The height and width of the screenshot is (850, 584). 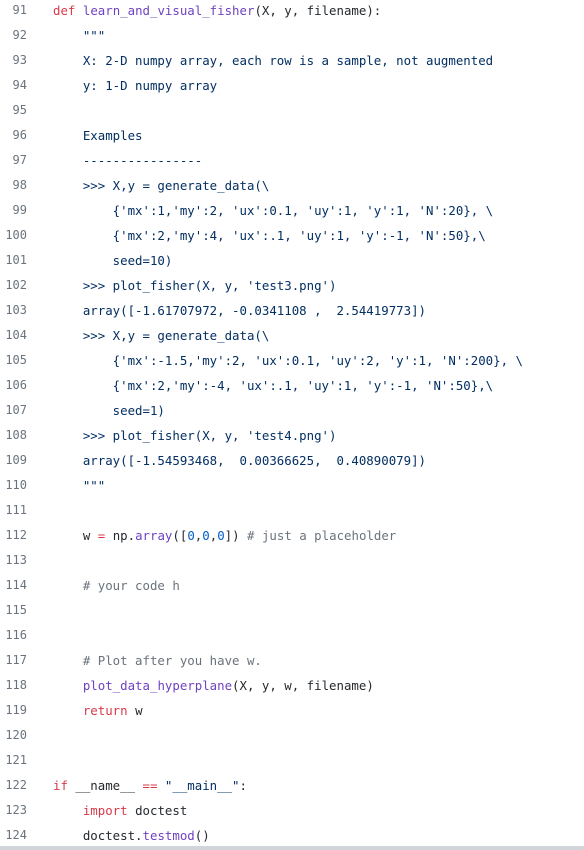 I want to click on line-number: 110, so click(x=13, y=485).